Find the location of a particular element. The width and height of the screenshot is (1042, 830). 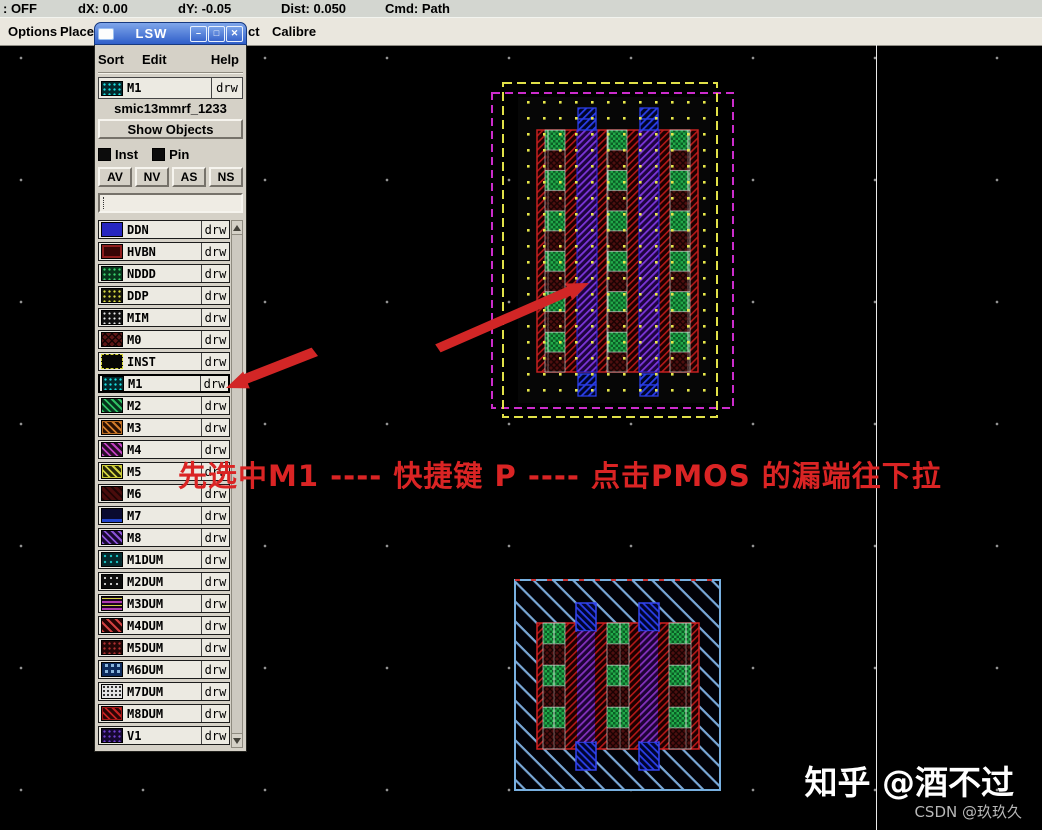

layer-row: M3DUM drw is located at coordinates (164, 603).